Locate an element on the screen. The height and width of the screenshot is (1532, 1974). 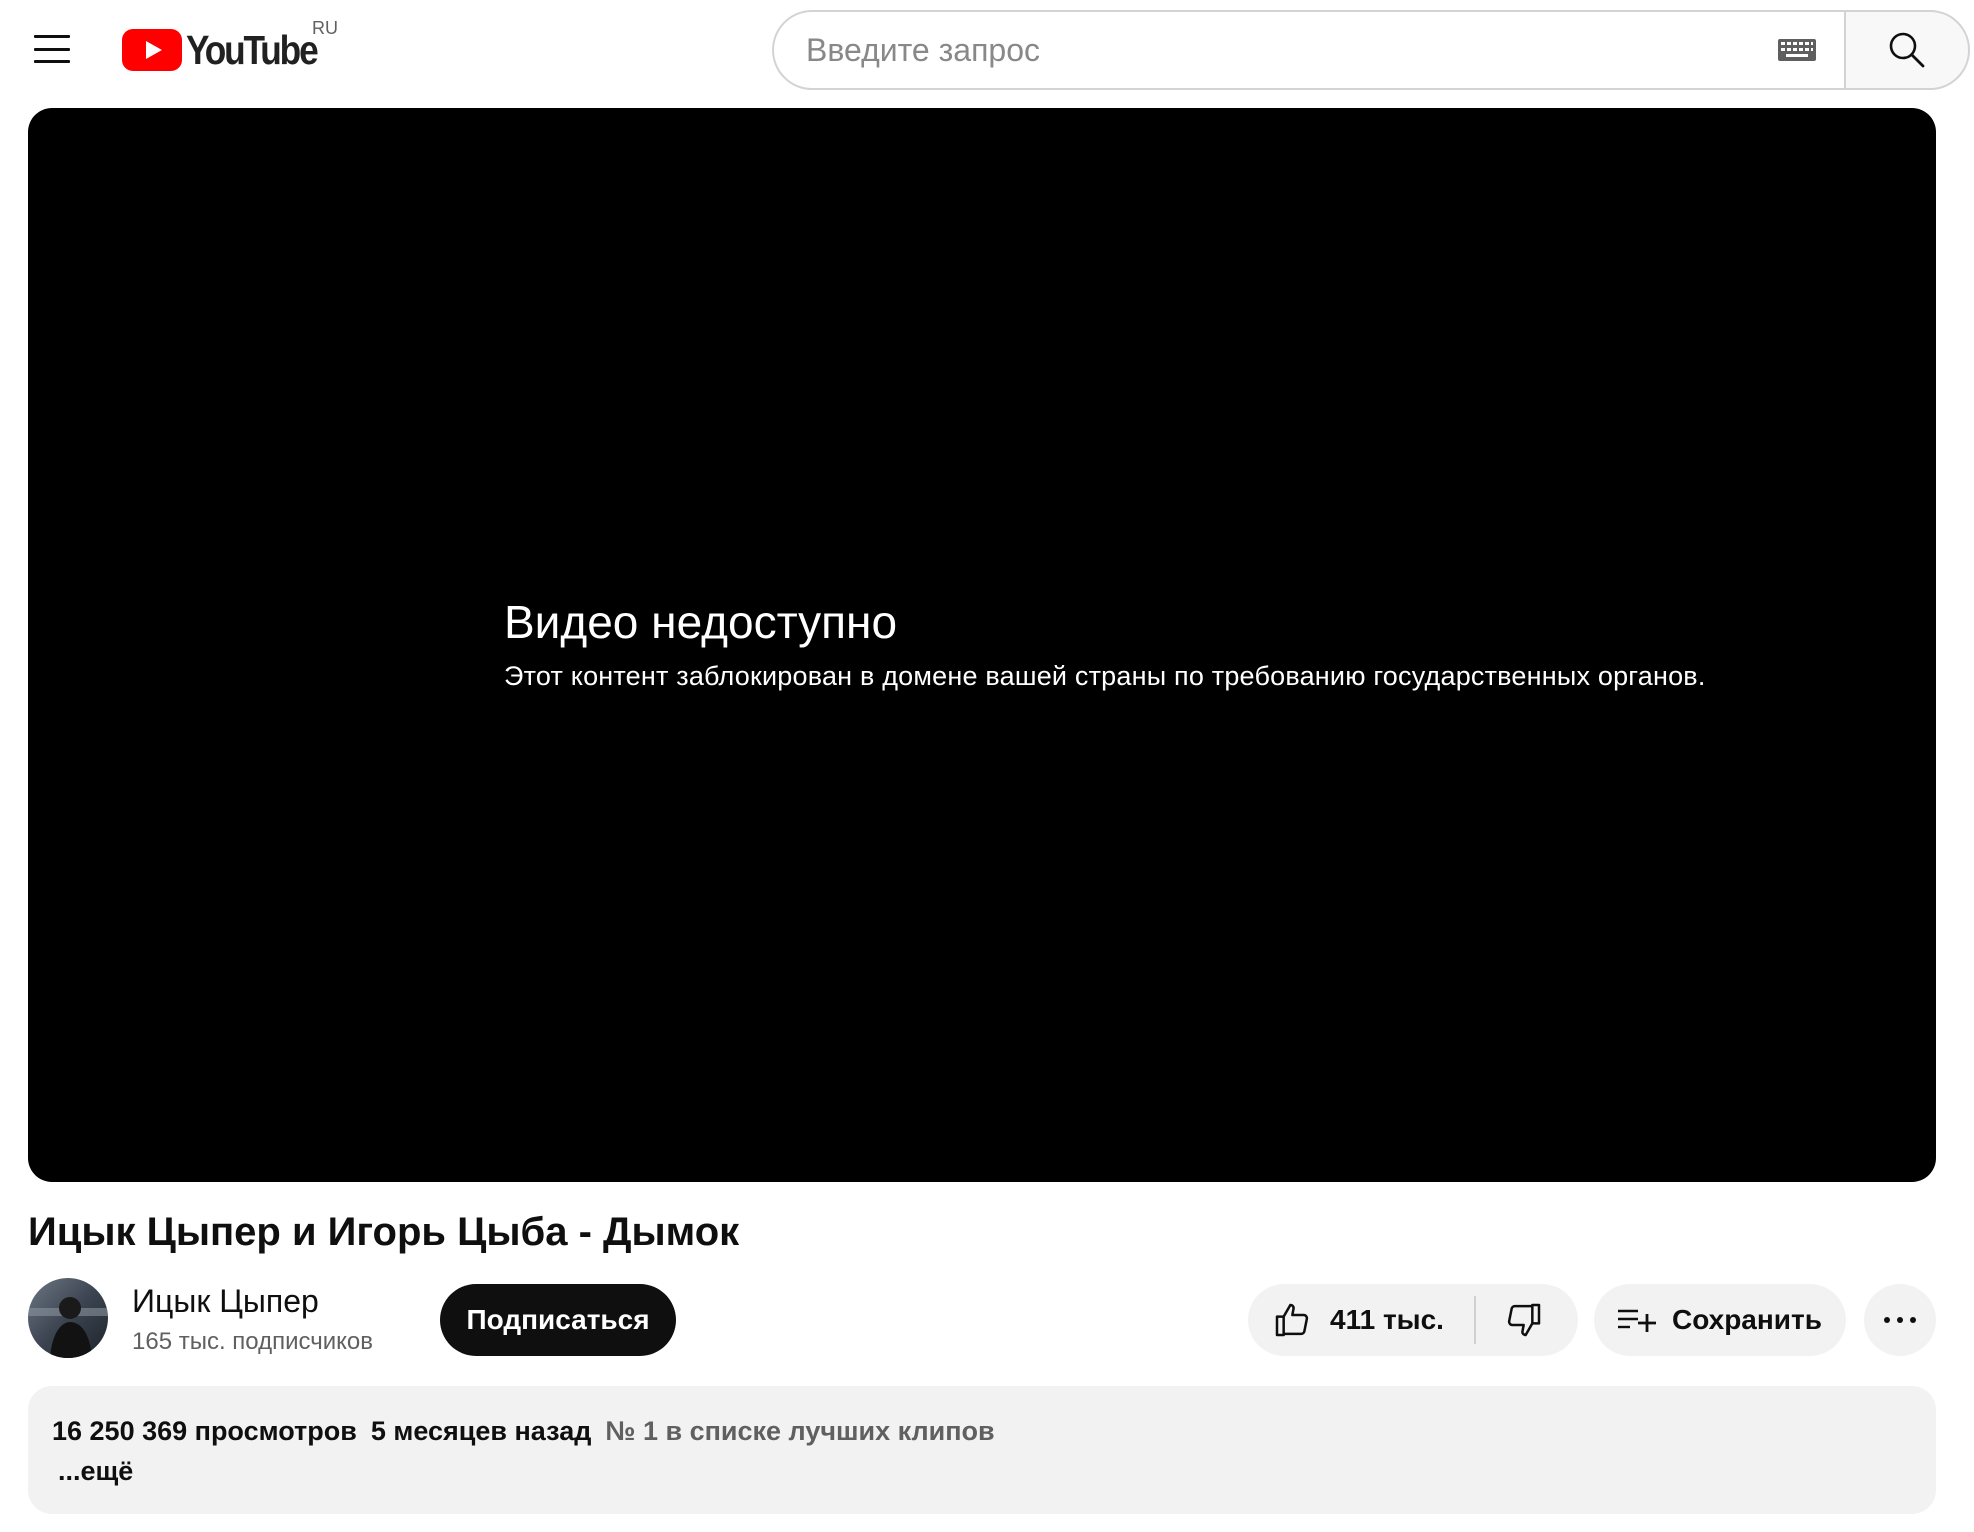
channel-avatar is located at coordinates (68, 1318).